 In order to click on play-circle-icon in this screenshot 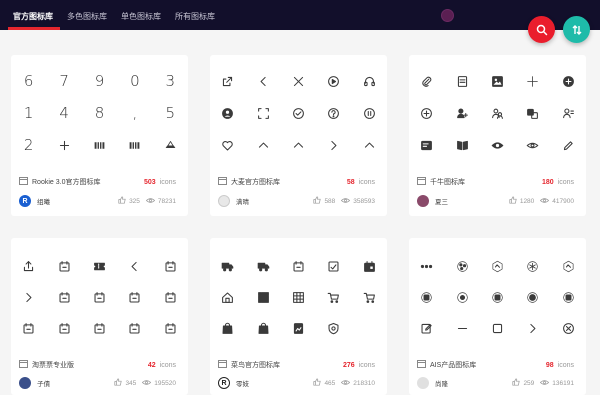, I will do `click(333, 81)`.